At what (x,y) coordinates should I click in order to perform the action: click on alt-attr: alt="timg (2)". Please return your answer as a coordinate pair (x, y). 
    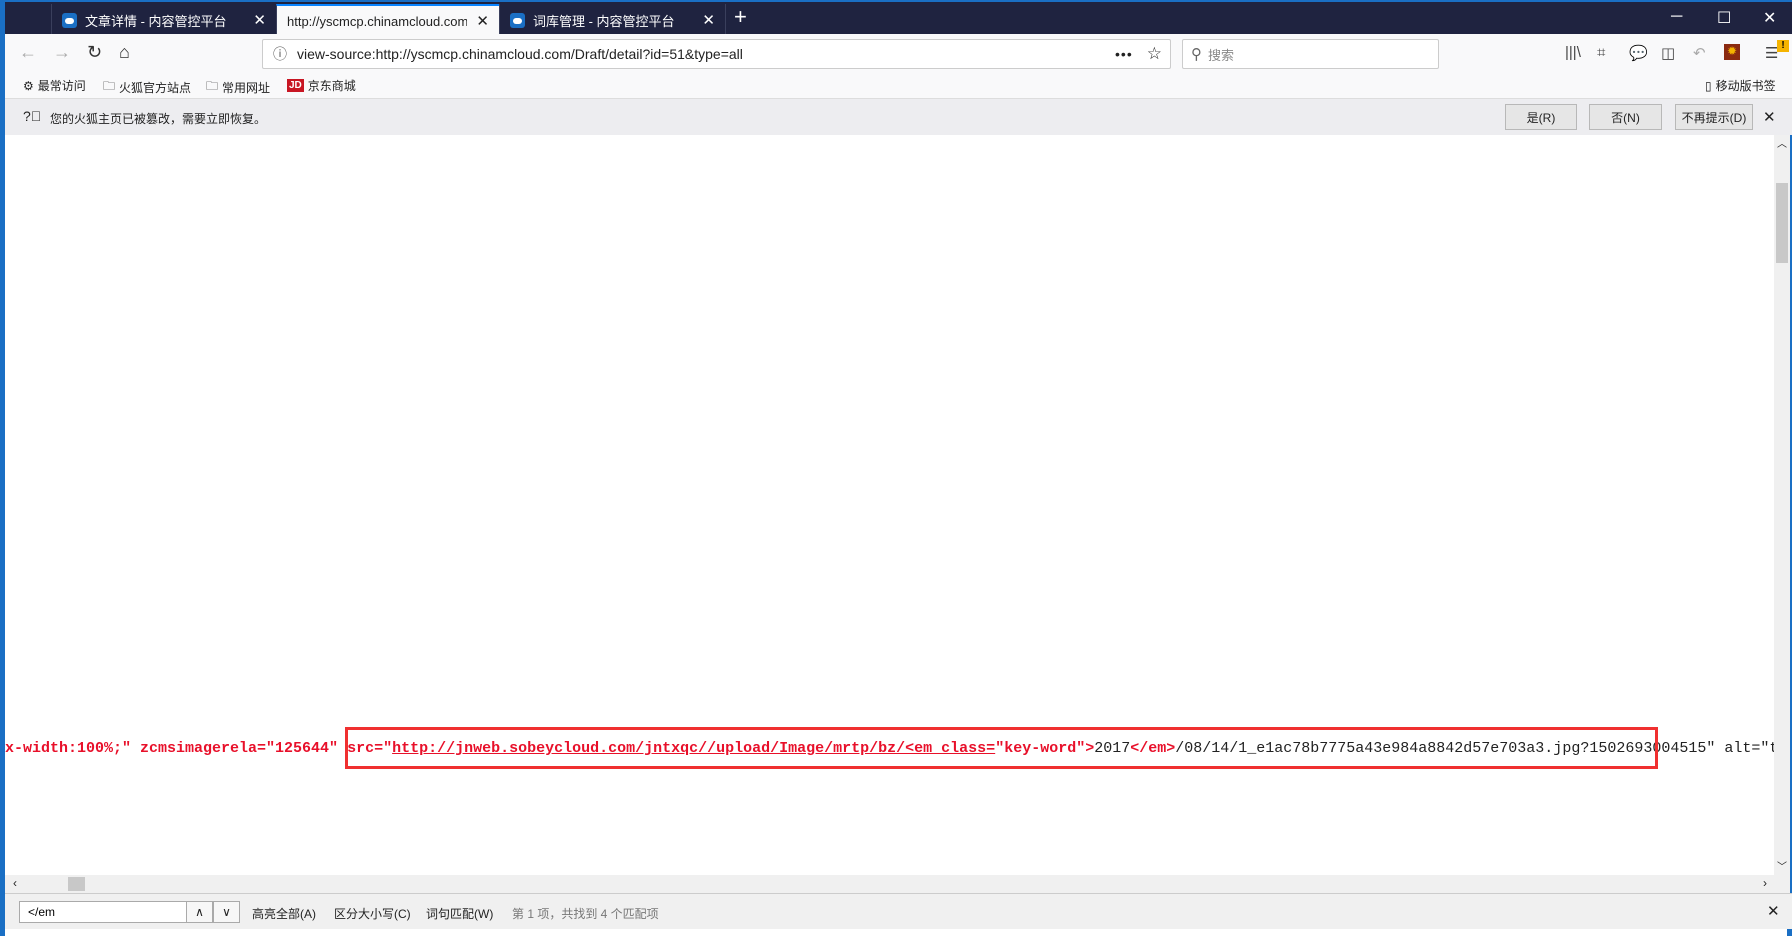
    Looking at the image, I should click on (1749, 748).